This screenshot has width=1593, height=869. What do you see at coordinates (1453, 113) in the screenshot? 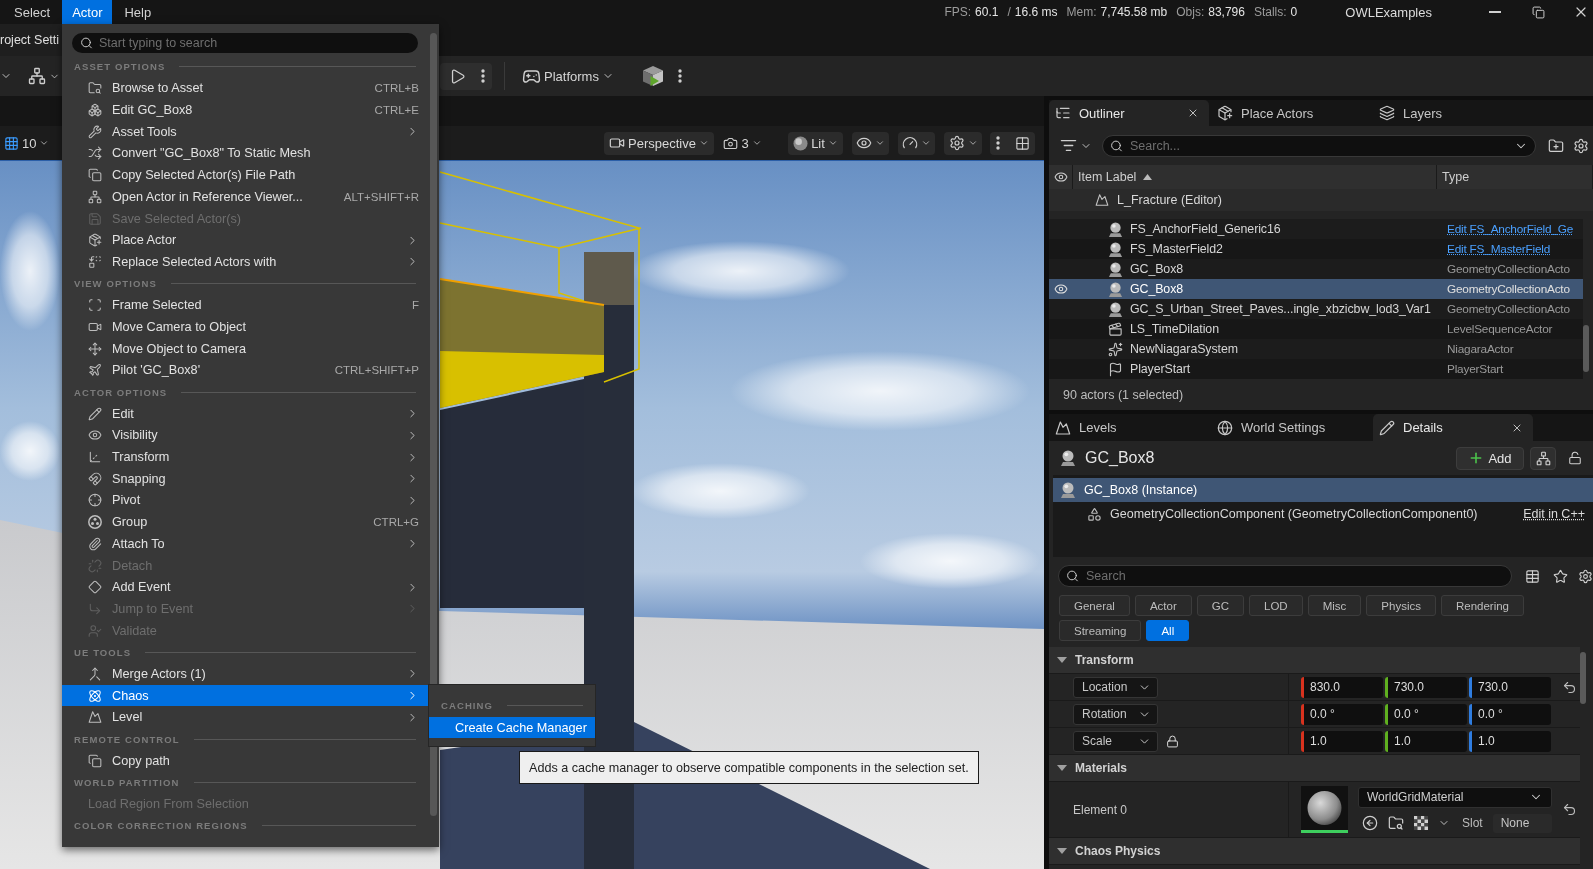
I see `panel-tab: Layers` at bounding box center [1453, 113].